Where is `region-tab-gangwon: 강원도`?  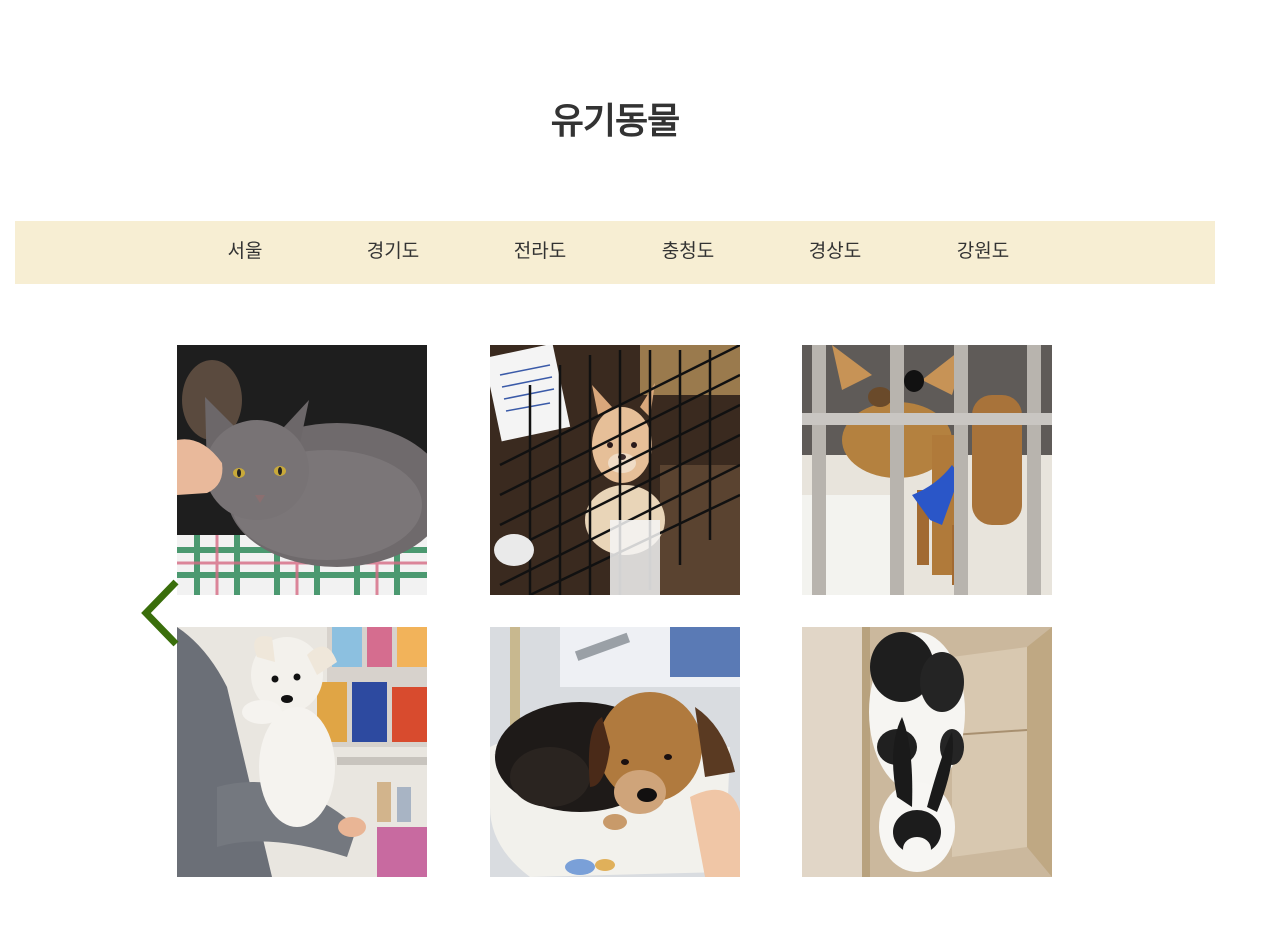
region-tab-gangwon: 강원도 is located at coordinates (983, 252).